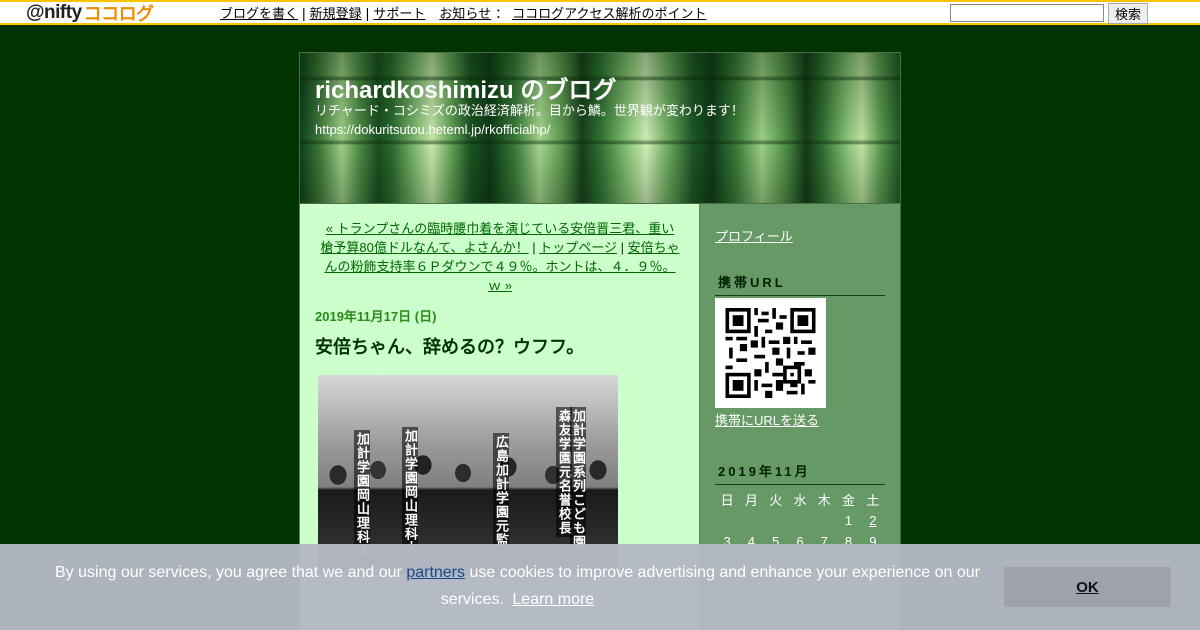  Describe the element at coordinates (336, 12) in the screenshot. I see `register-link: 新規登録` at that location.